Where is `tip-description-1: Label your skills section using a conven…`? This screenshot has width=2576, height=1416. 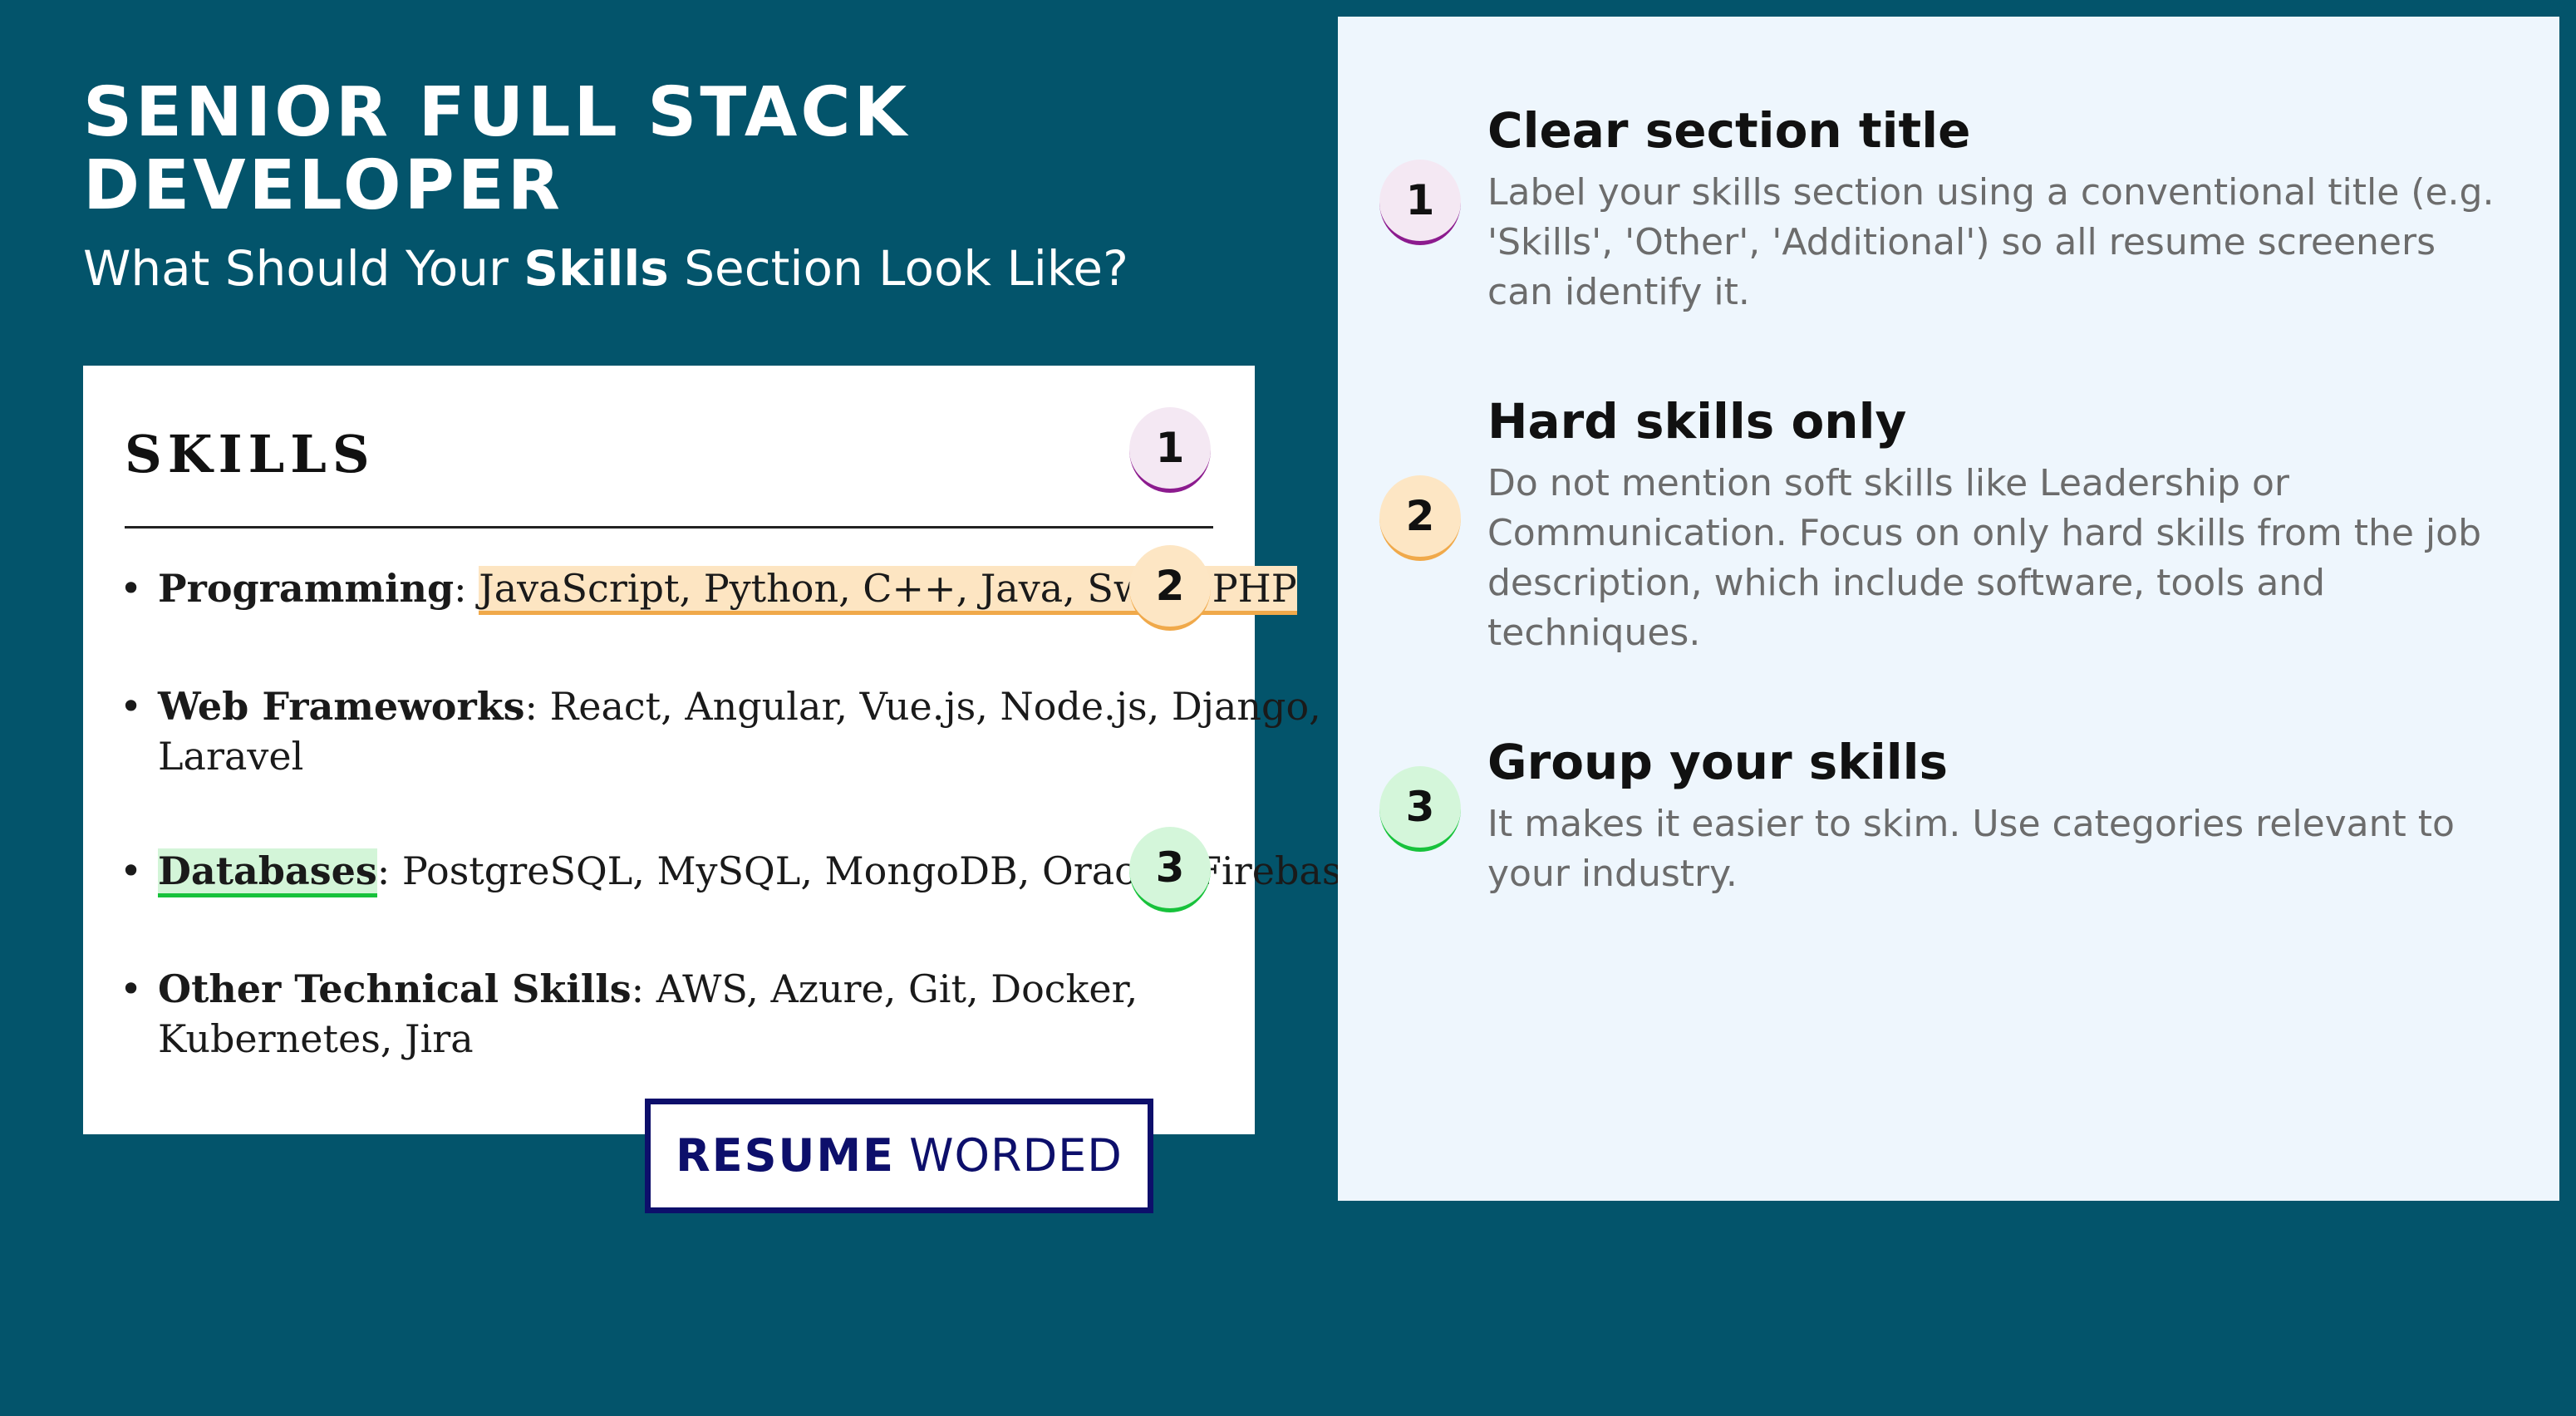
tip-description-1: Label your skills section using a conven… is located at coordinates (1991, 242).